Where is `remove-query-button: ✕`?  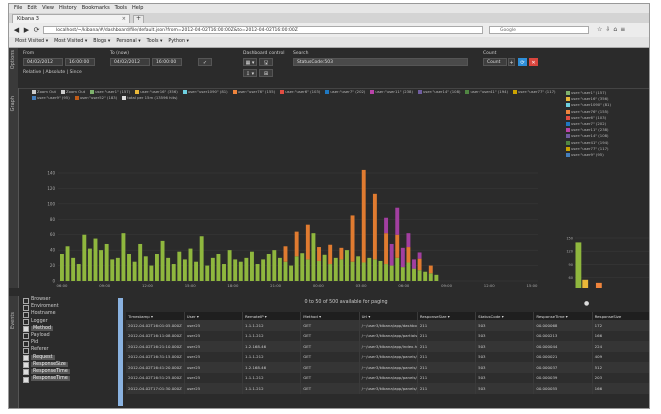
remove-query-button: ✕ is located at coordinates (533, 62).